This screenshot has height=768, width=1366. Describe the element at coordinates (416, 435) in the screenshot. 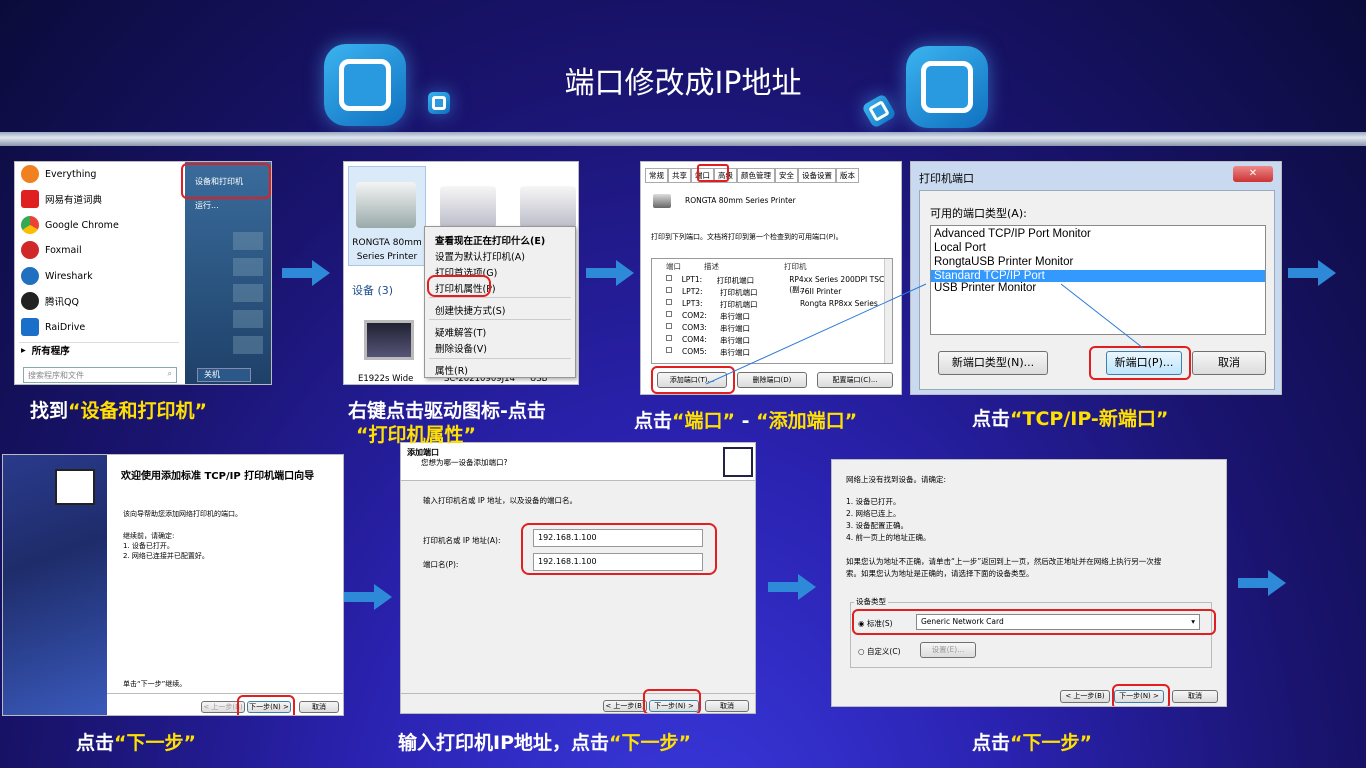

I see `caption-step-2b: “打印机属性”` at that location.